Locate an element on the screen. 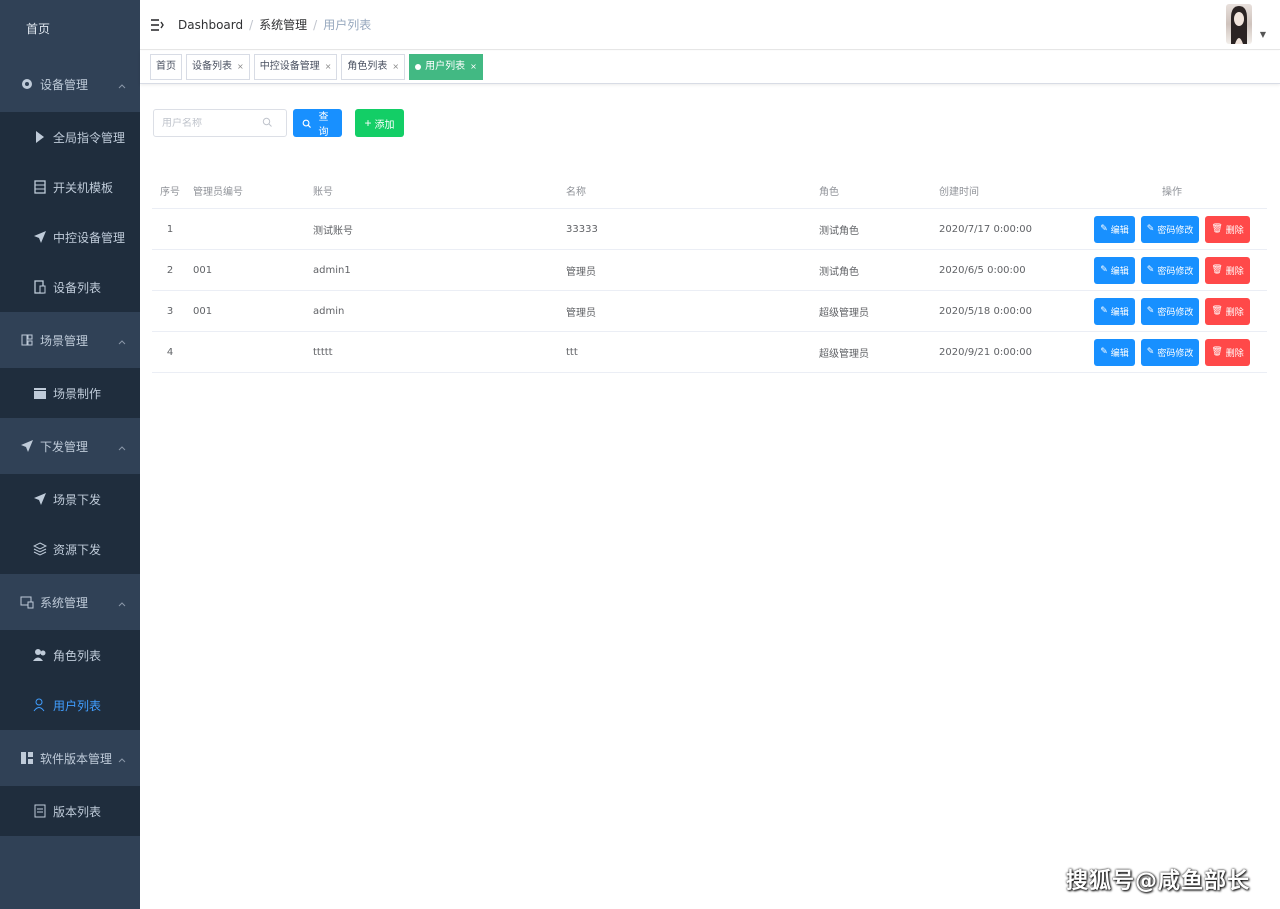 This screenshot has height=909, width=1280. query-button: 查询 is located at coordinates (317, 123).